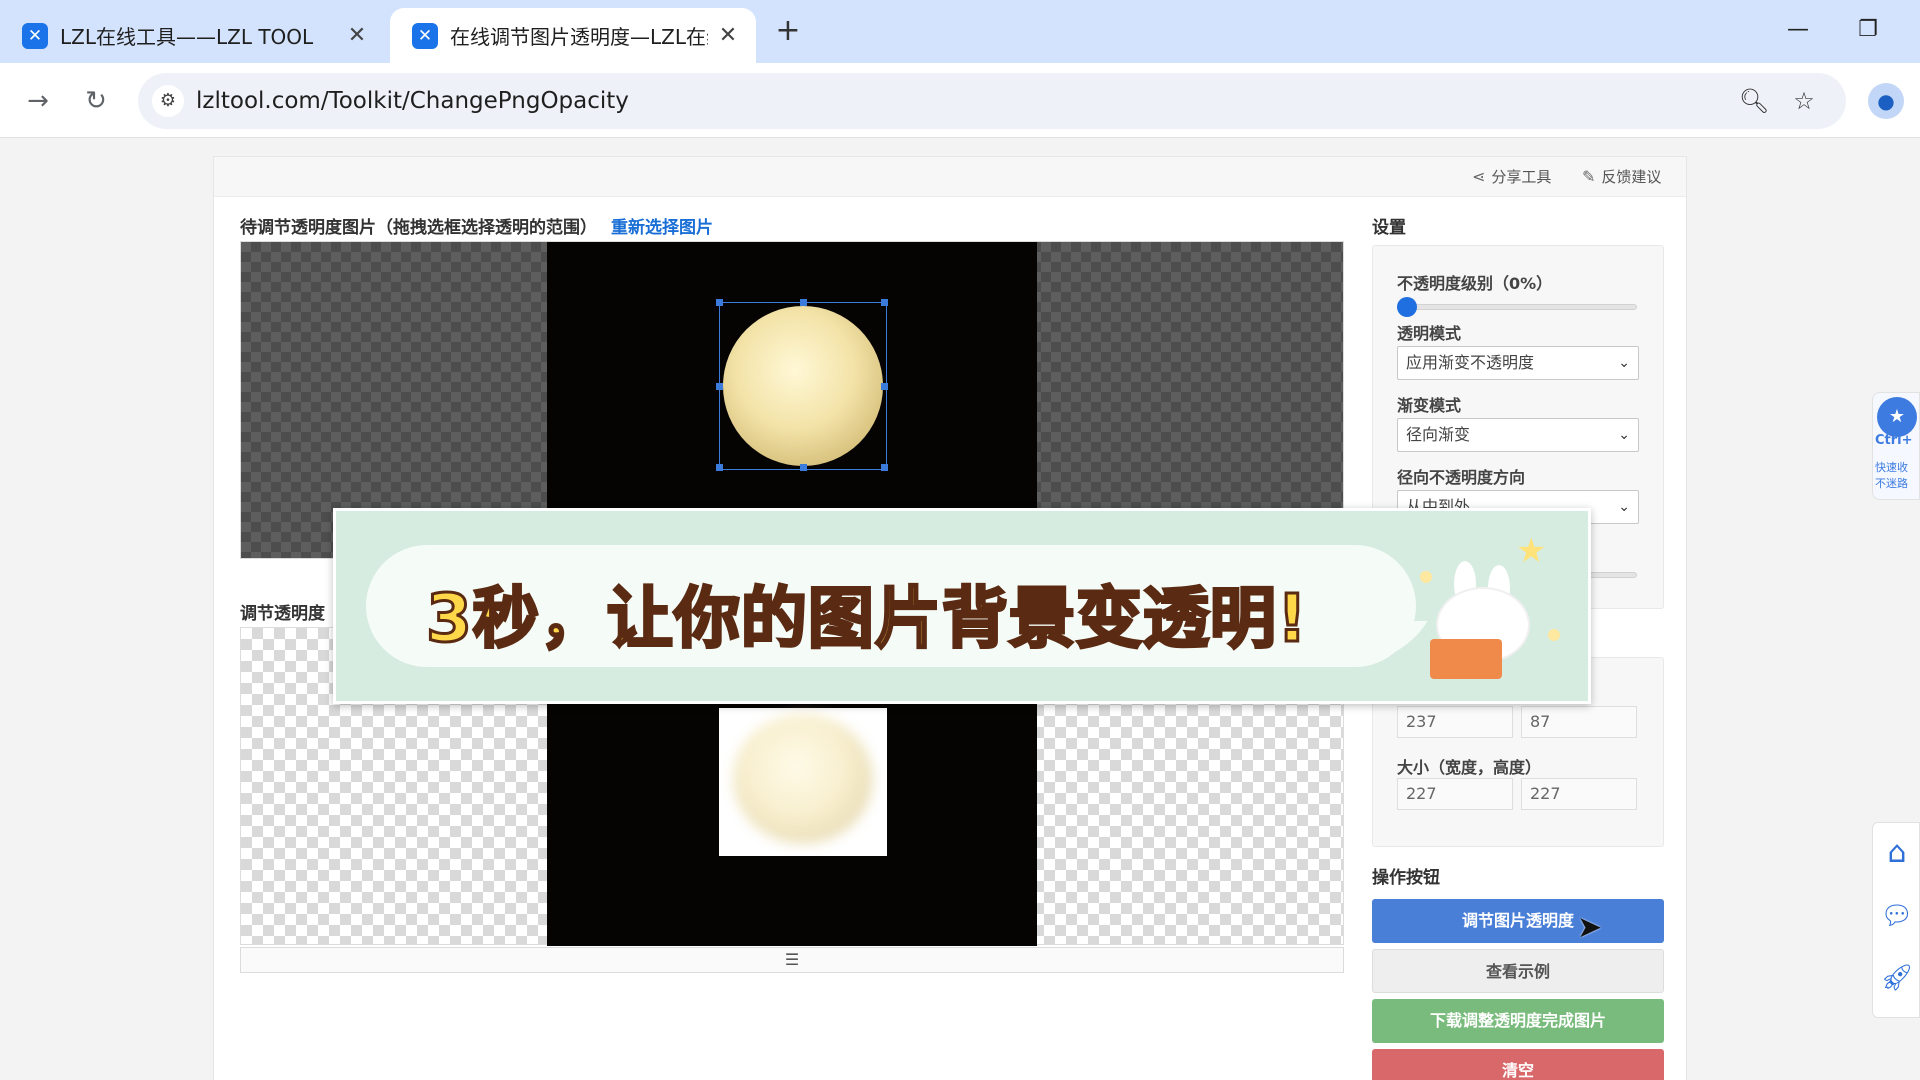 This screenshot has height=1080, width=1920. What do you see at coordinates (1518, 1021) in the screenshot?
I see `download-image-button: 下载调整透明度完成图片` at bounding box center [1518, 1021].